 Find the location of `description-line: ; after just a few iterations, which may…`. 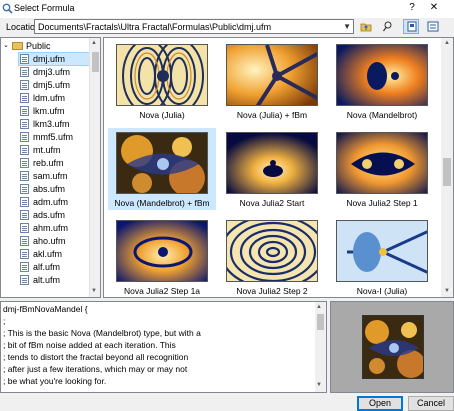

description-line: ; after just a few iterations, which may… is located at coordinates (95, 369).